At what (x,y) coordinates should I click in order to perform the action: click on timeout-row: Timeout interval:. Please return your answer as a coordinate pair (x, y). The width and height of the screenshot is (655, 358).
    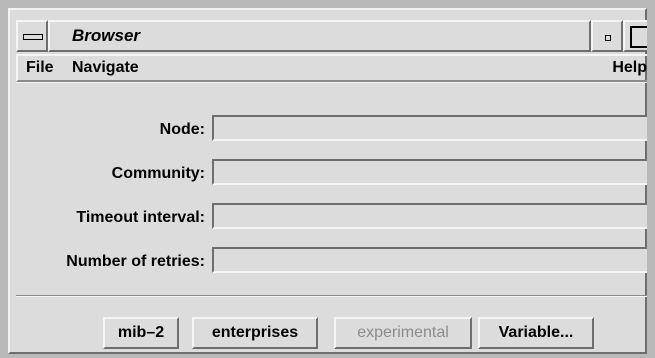
    Looking at the image, I should click on (331, 219).